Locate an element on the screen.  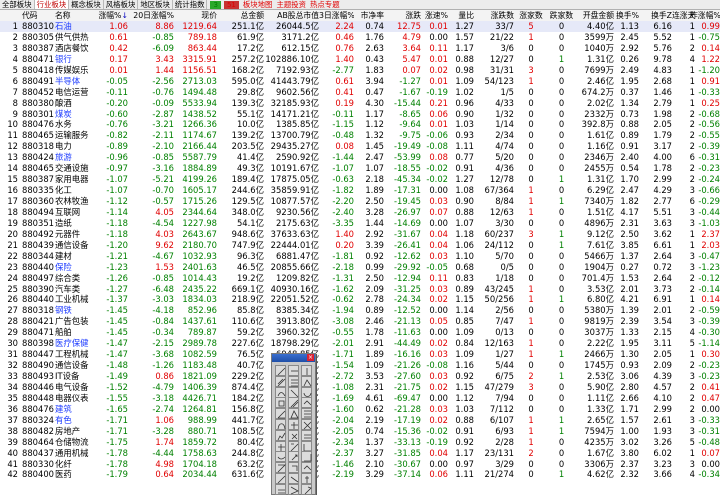
column-header-code: 代码 is located at coordinates (39, 15).